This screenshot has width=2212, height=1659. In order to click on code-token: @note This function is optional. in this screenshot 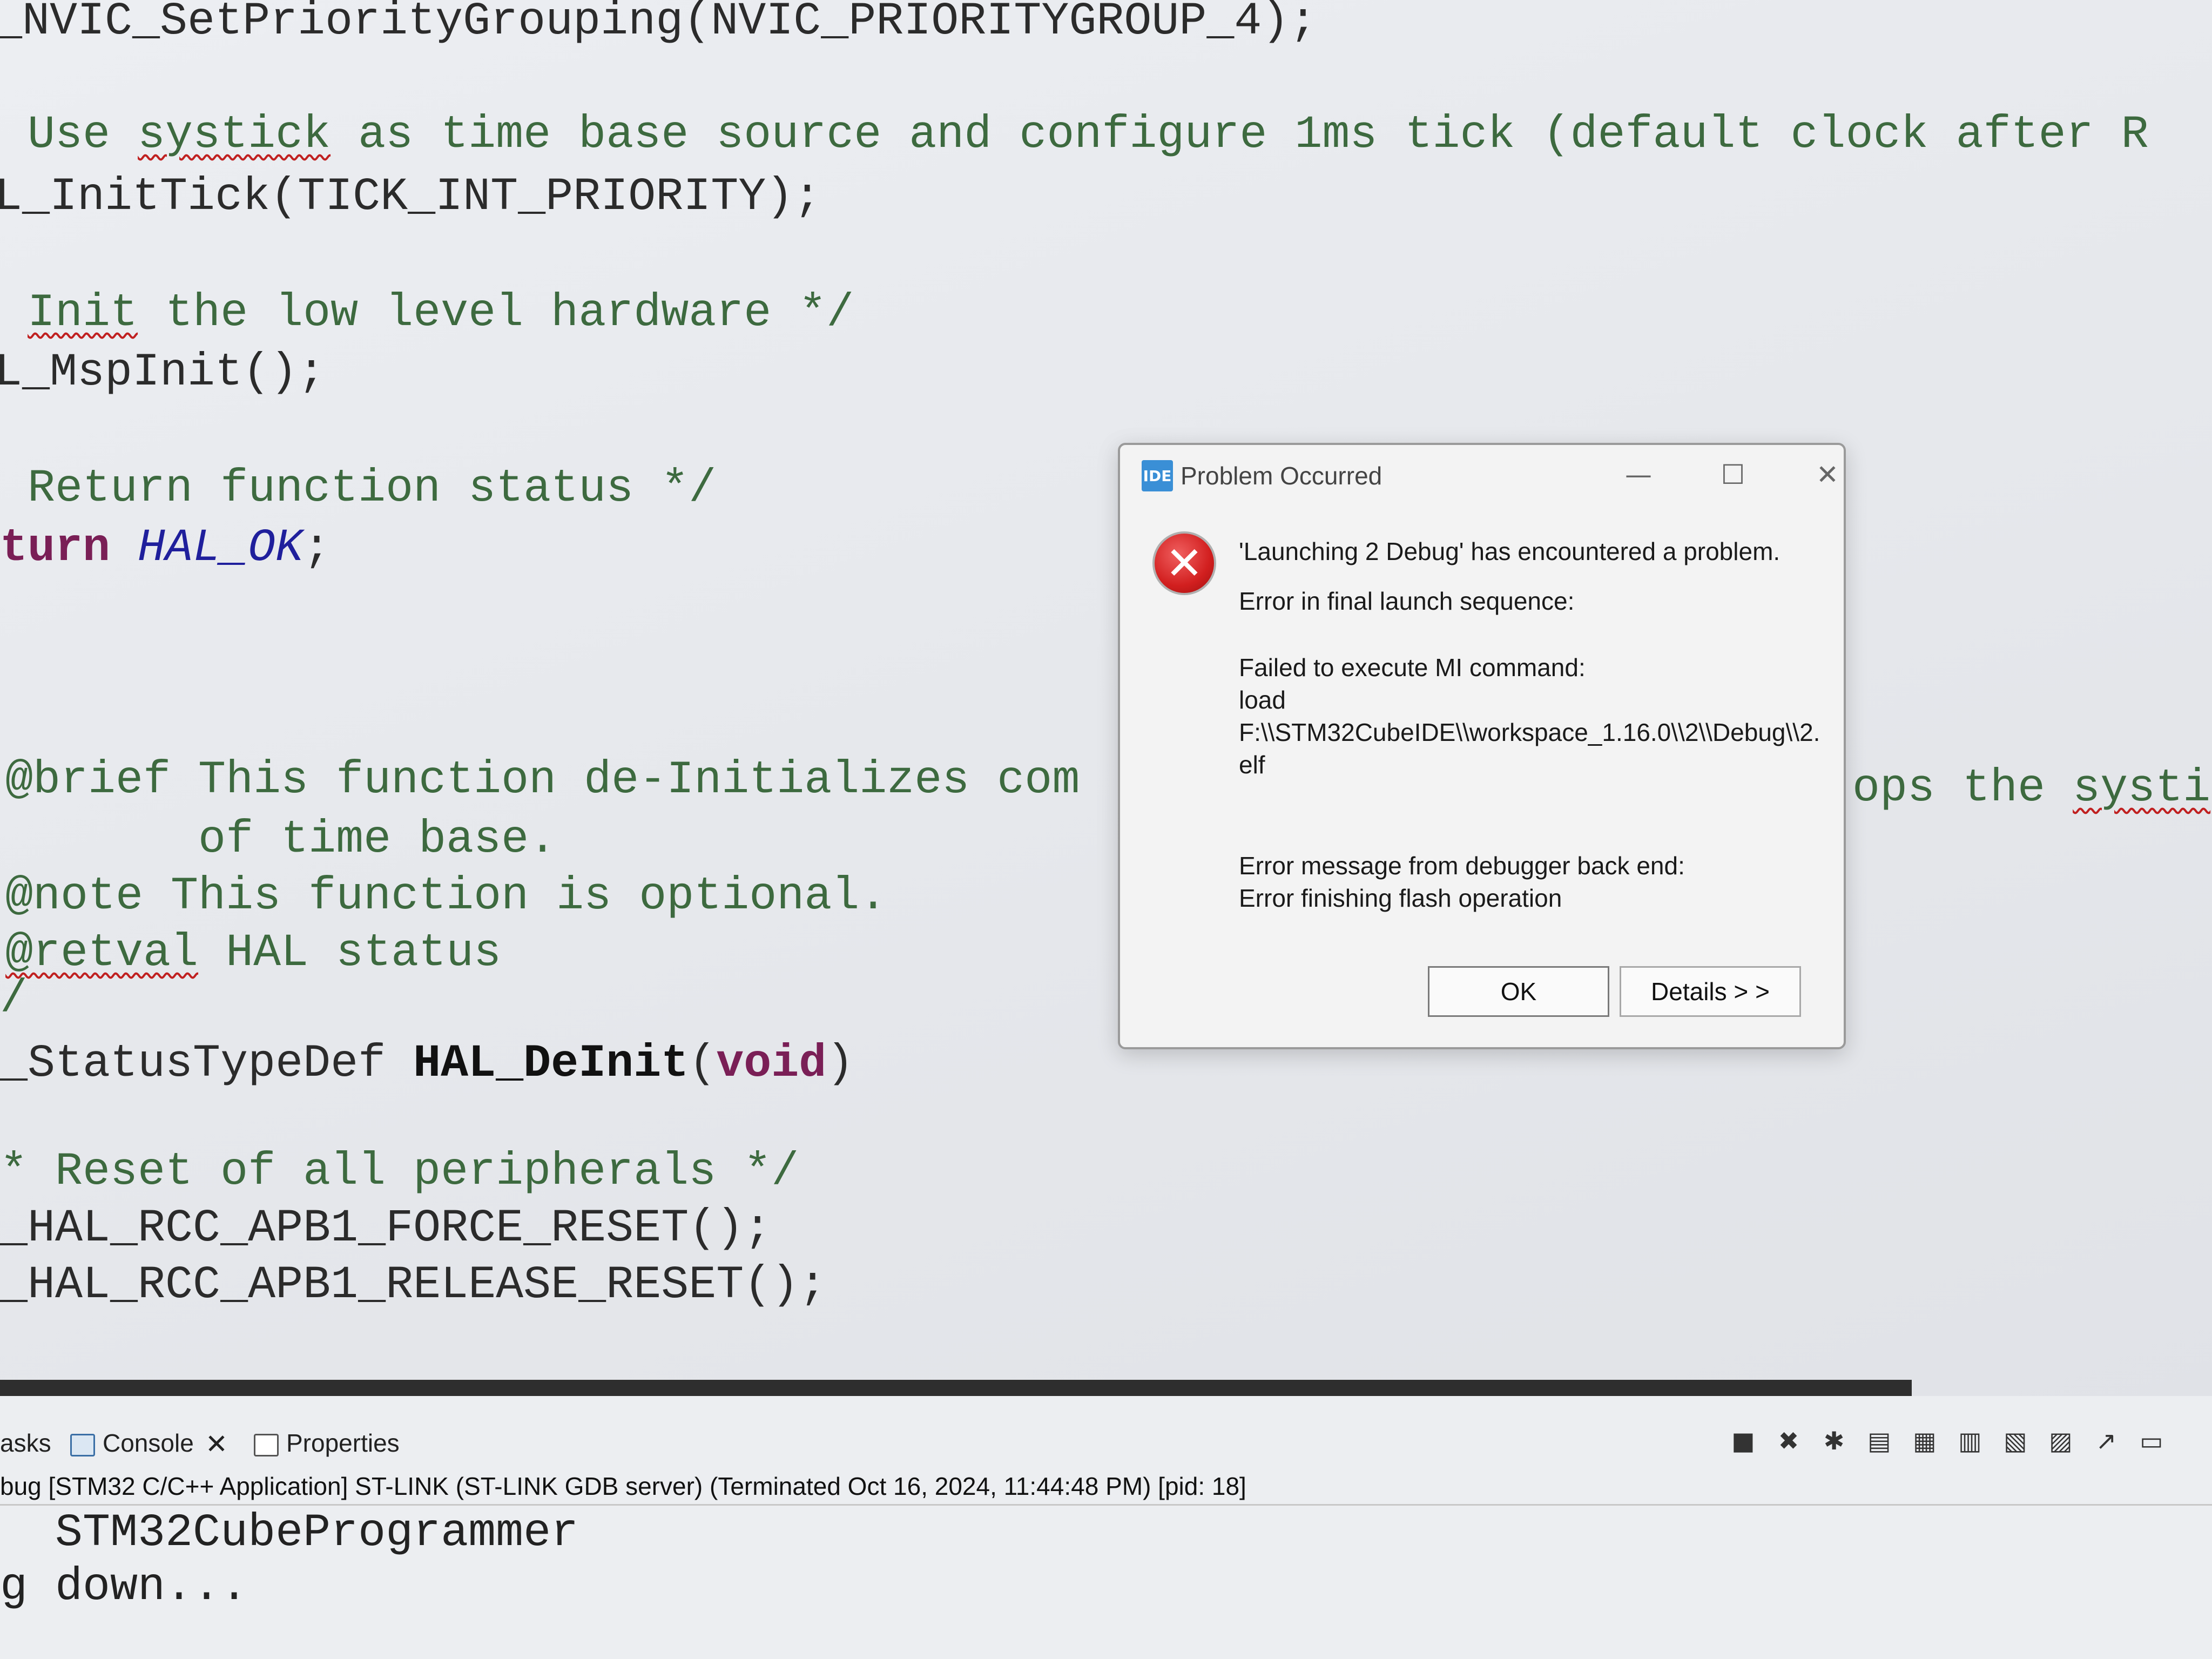, I will do `click(446, 896)`.